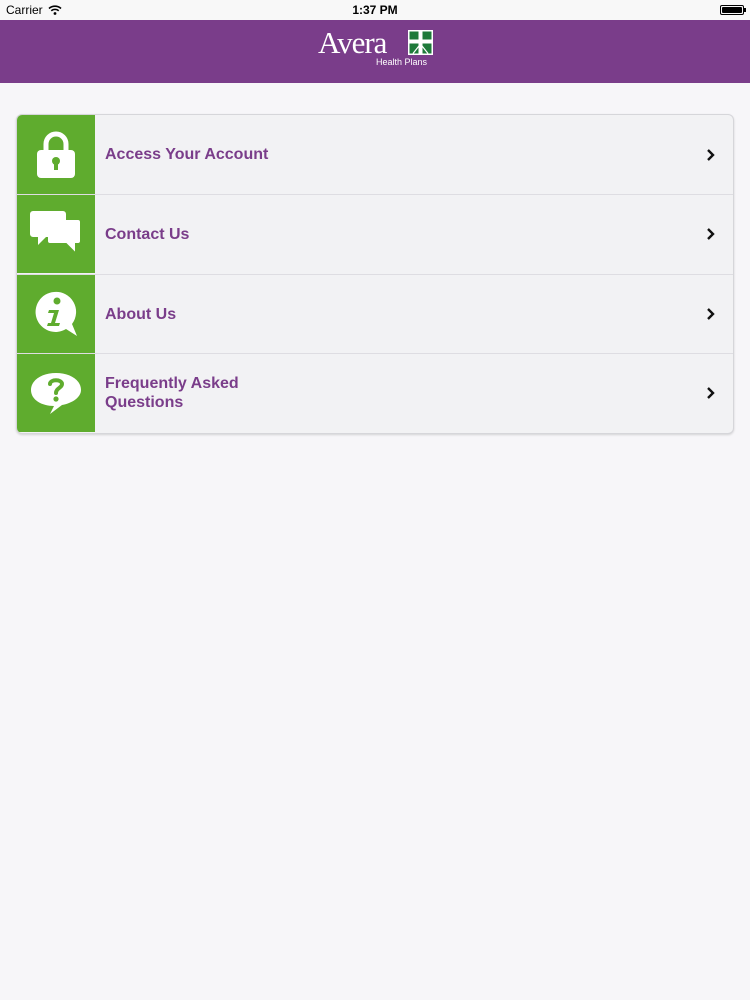  I want to click on logo-wordmark: Avera, so click(352, 42).